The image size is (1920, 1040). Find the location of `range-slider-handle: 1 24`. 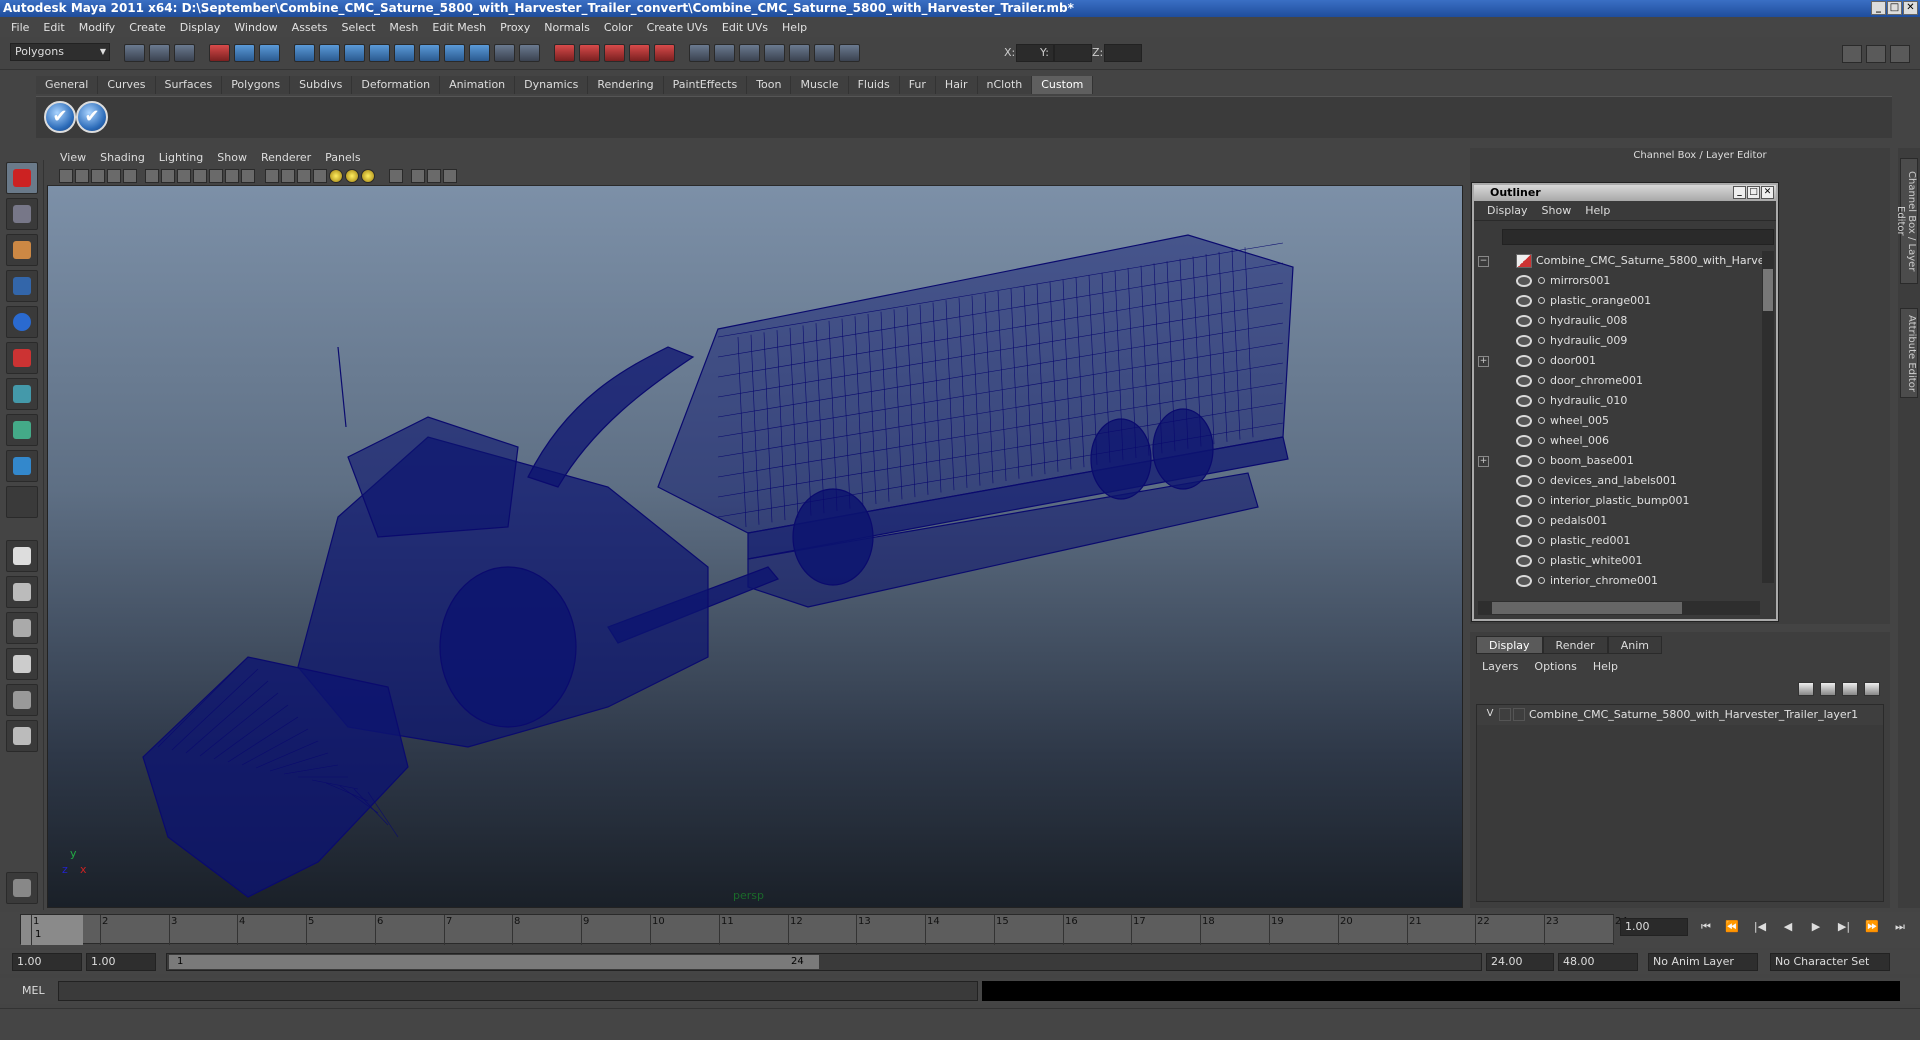

range-slider-handle: 1 24 is located at coordinates (494, 962).